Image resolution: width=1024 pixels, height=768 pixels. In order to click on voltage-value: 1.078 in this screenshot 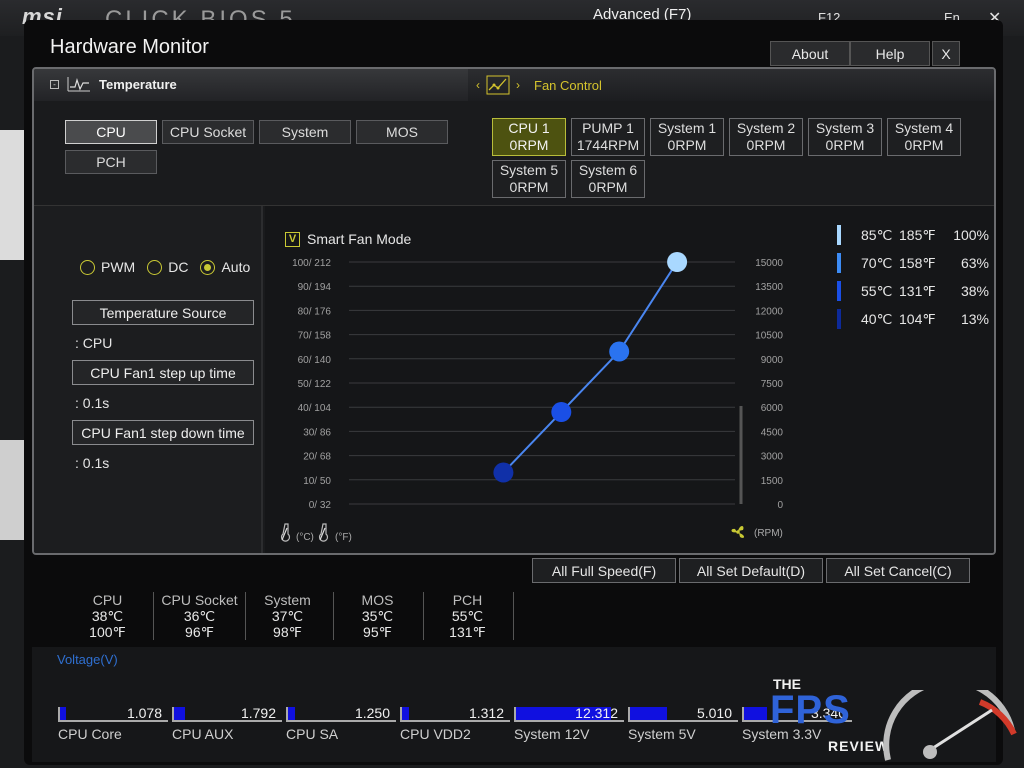, I will do `click(144, 713)`.